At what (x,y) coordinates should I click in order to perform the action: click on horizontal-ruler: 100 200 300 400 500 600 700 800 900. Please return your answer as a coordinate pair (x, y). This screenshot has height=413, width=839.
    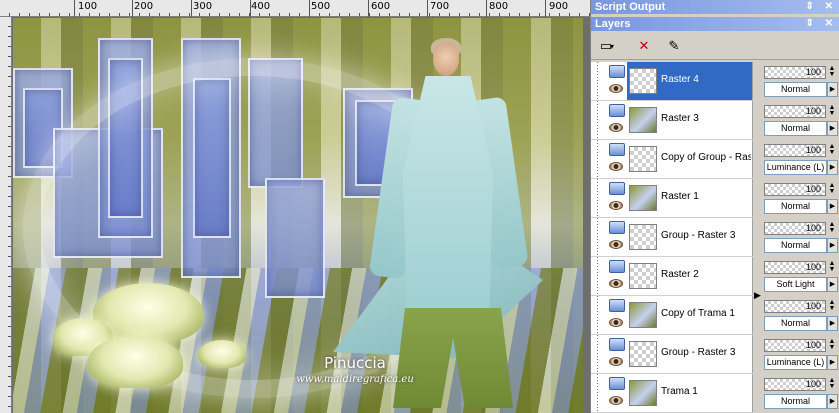
    Looking at the image, I should click on (295, 8).